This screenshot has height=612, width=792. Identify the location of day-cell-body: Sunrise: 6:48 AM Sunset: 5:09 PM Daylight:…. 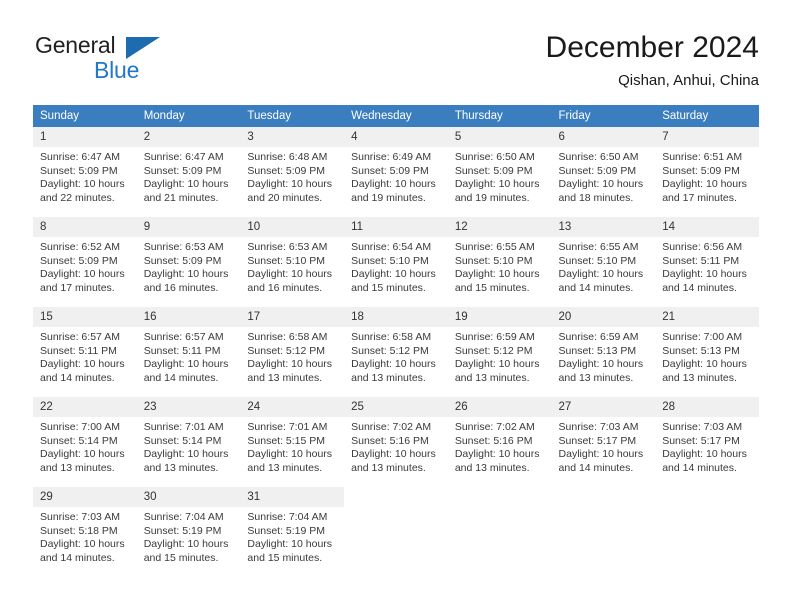
(292, 177).